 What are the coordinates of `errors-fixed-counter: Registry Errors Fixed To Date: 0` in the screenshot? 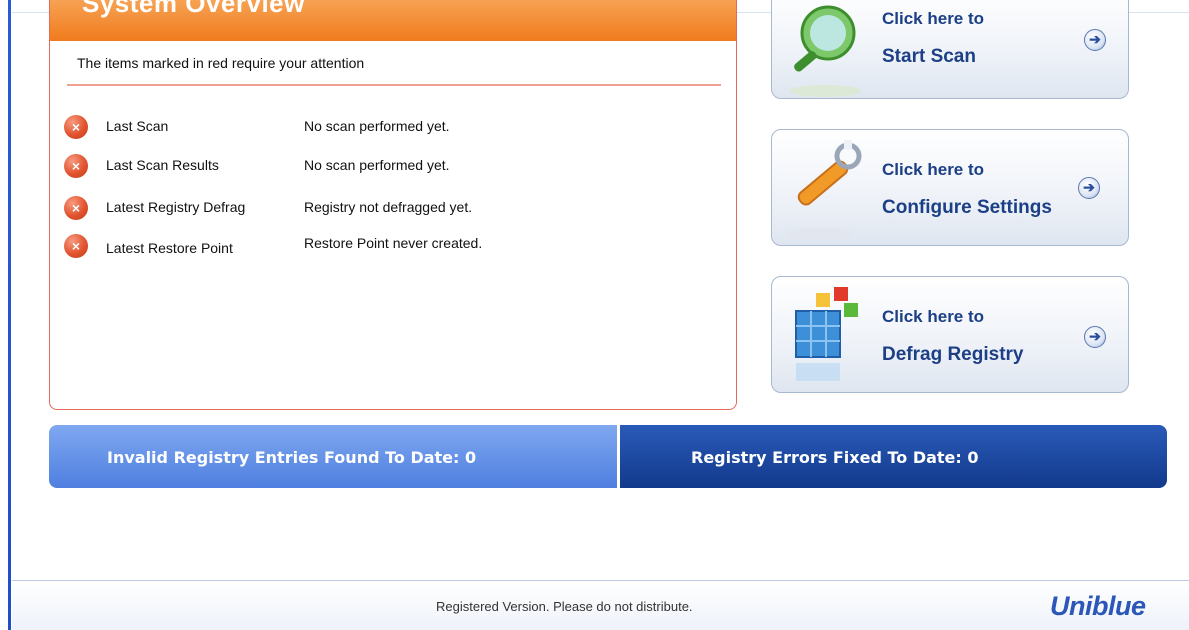 It's located at (893, 456).